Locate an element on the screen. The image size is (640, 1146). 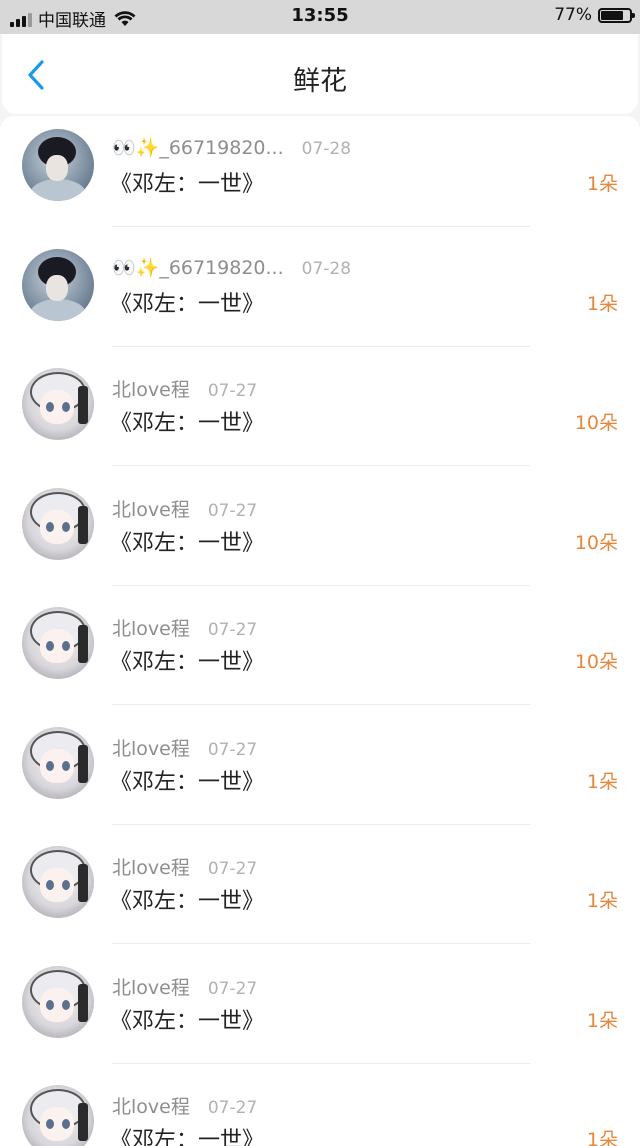
status-bar: 中国联通 13:55 77% is located at coordinates (320, 17).